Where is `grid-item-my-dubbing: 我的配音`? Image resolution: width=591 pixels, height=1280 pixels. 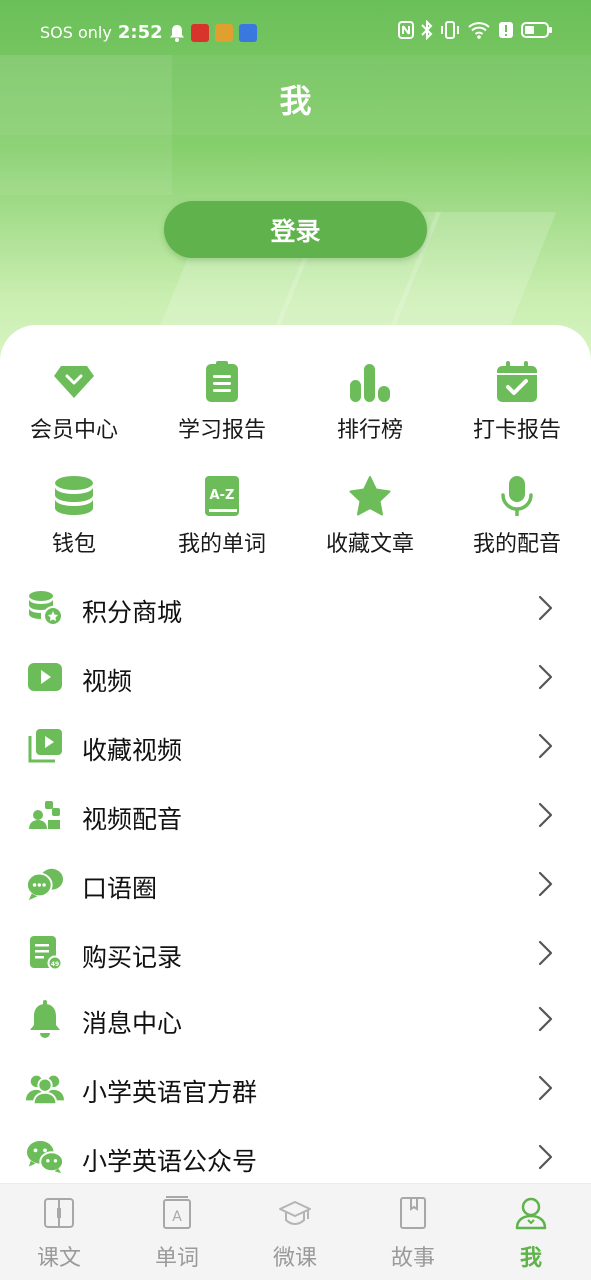
grid-item-my-dubbing: 我的配音 is located at coordinates (517, 519).